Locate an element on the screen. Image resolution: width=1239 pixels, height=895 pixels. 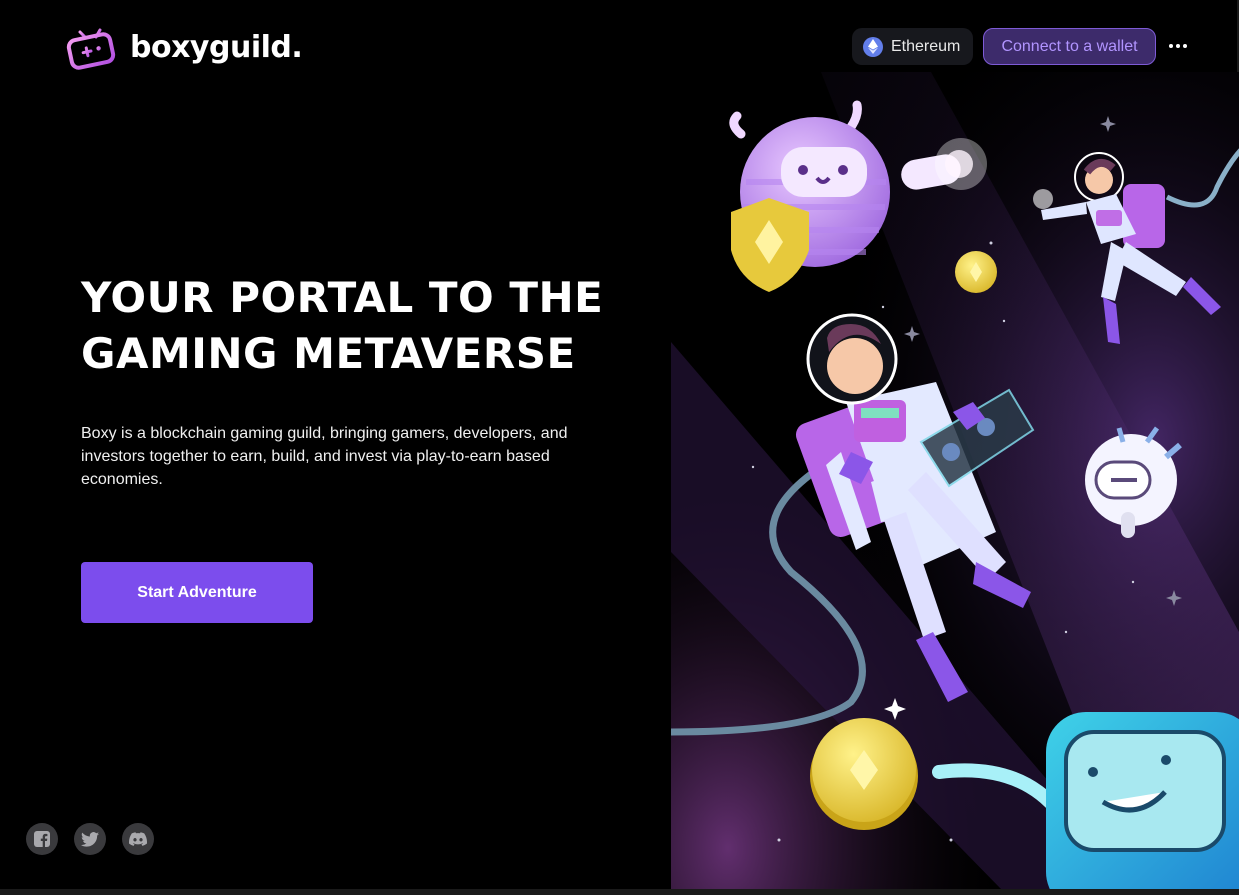
brand-name: boxyguild. is located at coordinates (216, 47).